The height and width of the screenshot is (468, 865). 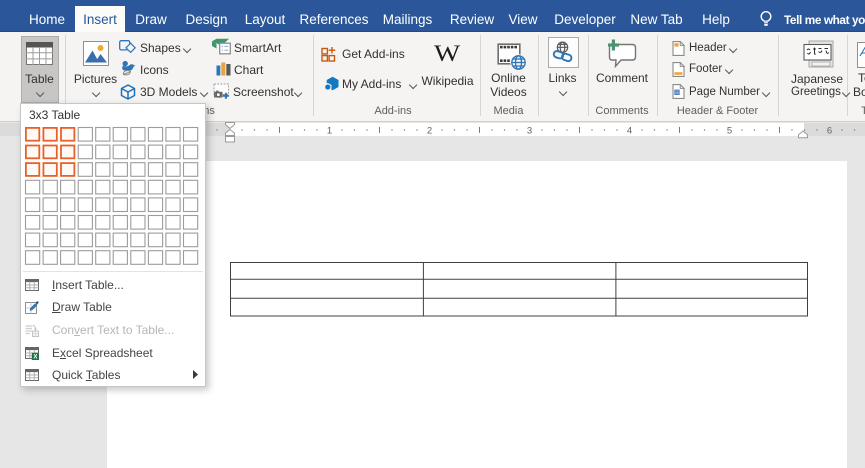 I want to click on svg-text: 2, so click(x=429, y=129).